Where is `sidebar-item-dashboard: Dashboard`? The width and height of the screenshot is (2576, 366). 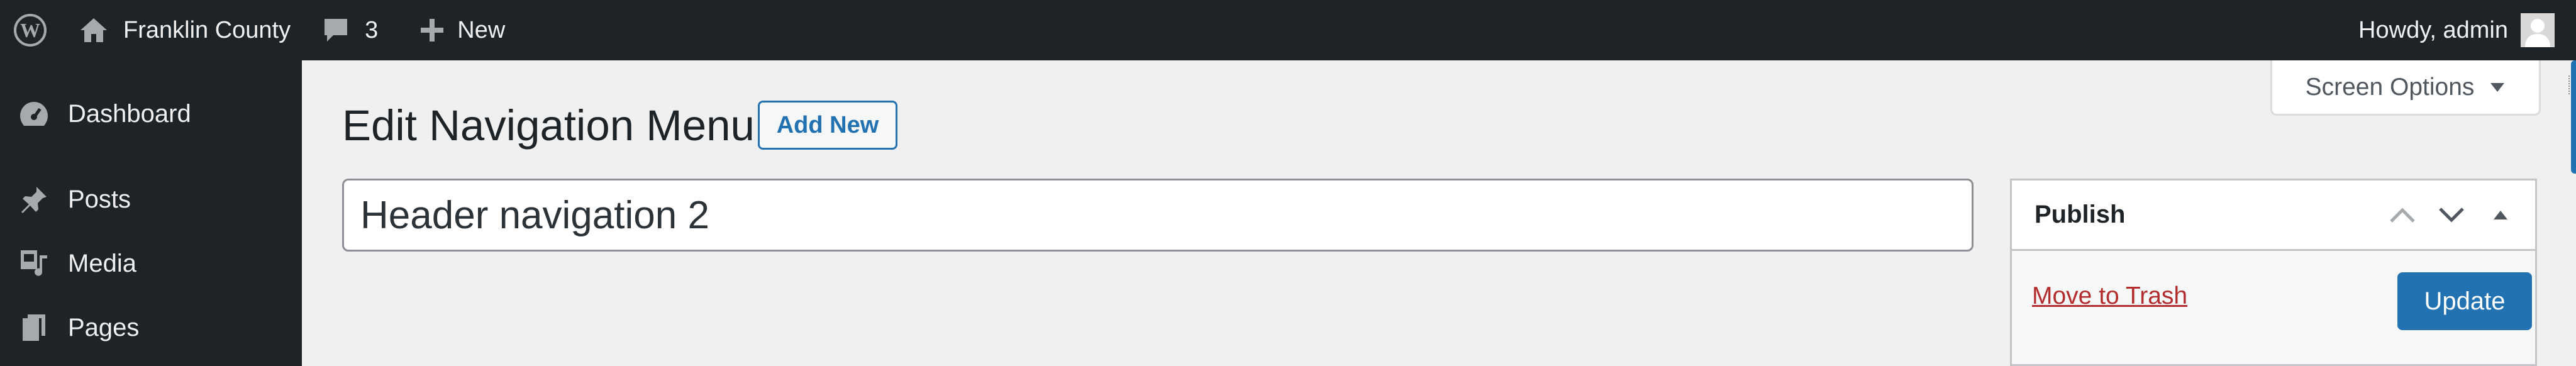
sidebar-item-dashboard: Dashboard is located at coordinates (151, 113).